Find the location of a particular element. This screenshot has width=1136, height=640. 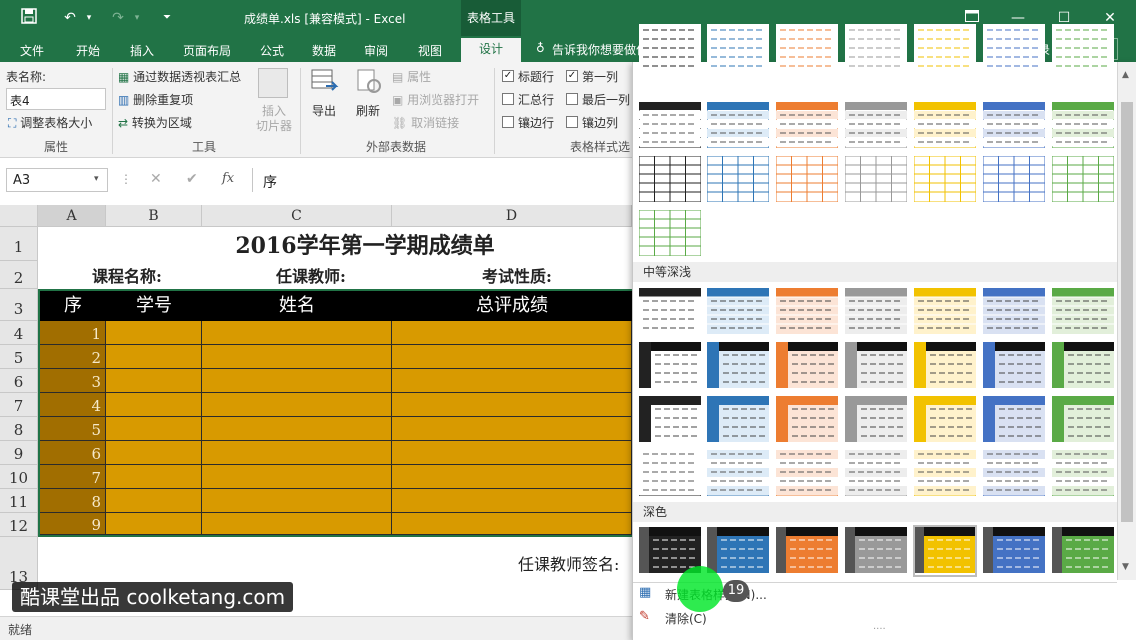

row-header-12: 12 is located at coordinates (19, 525).